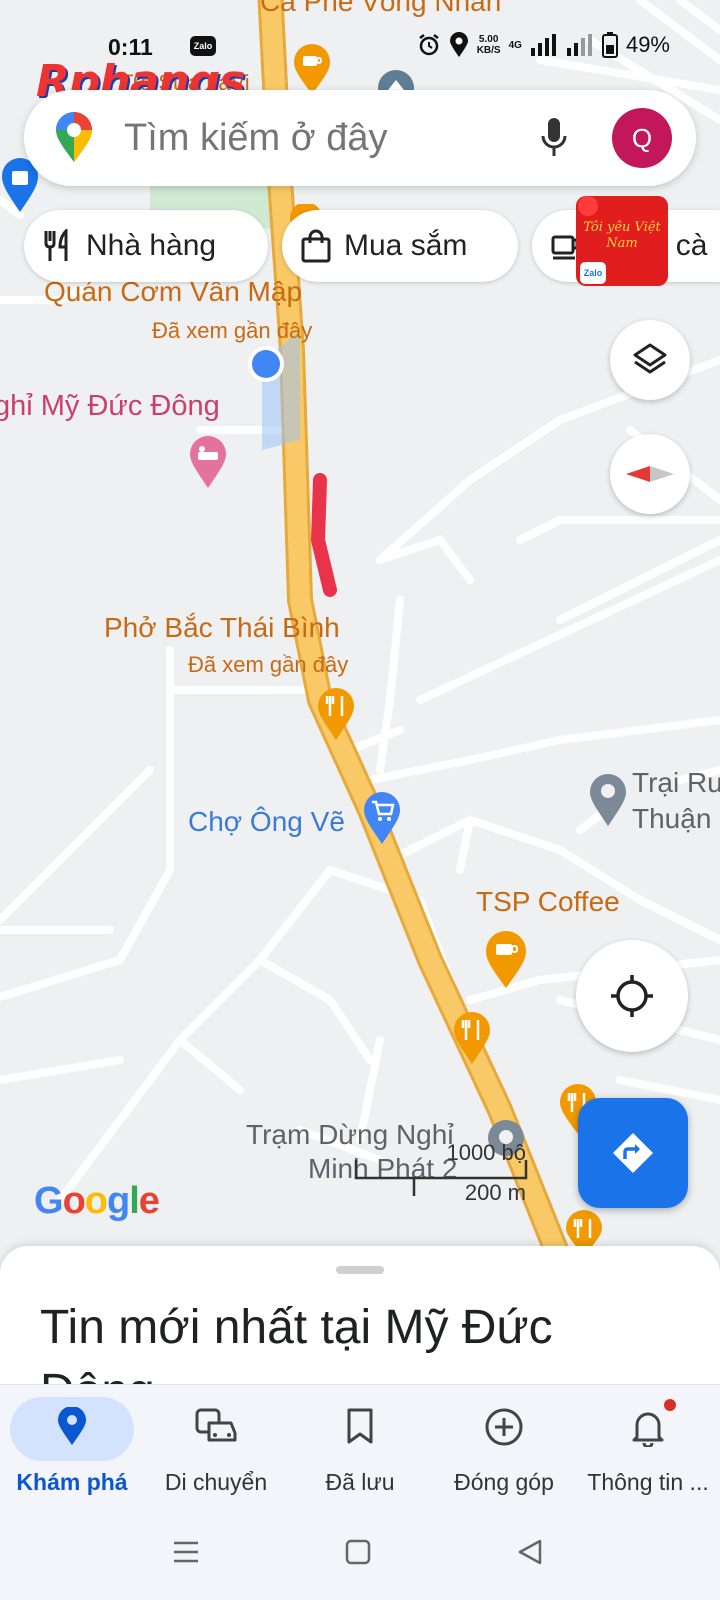 Image resolution: width=720 pixels, height=1600 pixels. I want to click on battery-percent: 49%, so click(647, 44).